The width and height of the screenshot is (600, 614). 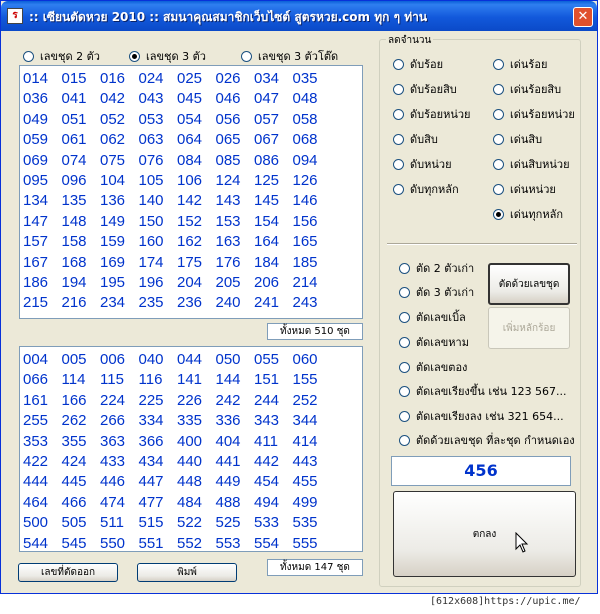 I want to click on reduce-left-option-1: ดับร้อยสิบ, so click(x=425, y=89).